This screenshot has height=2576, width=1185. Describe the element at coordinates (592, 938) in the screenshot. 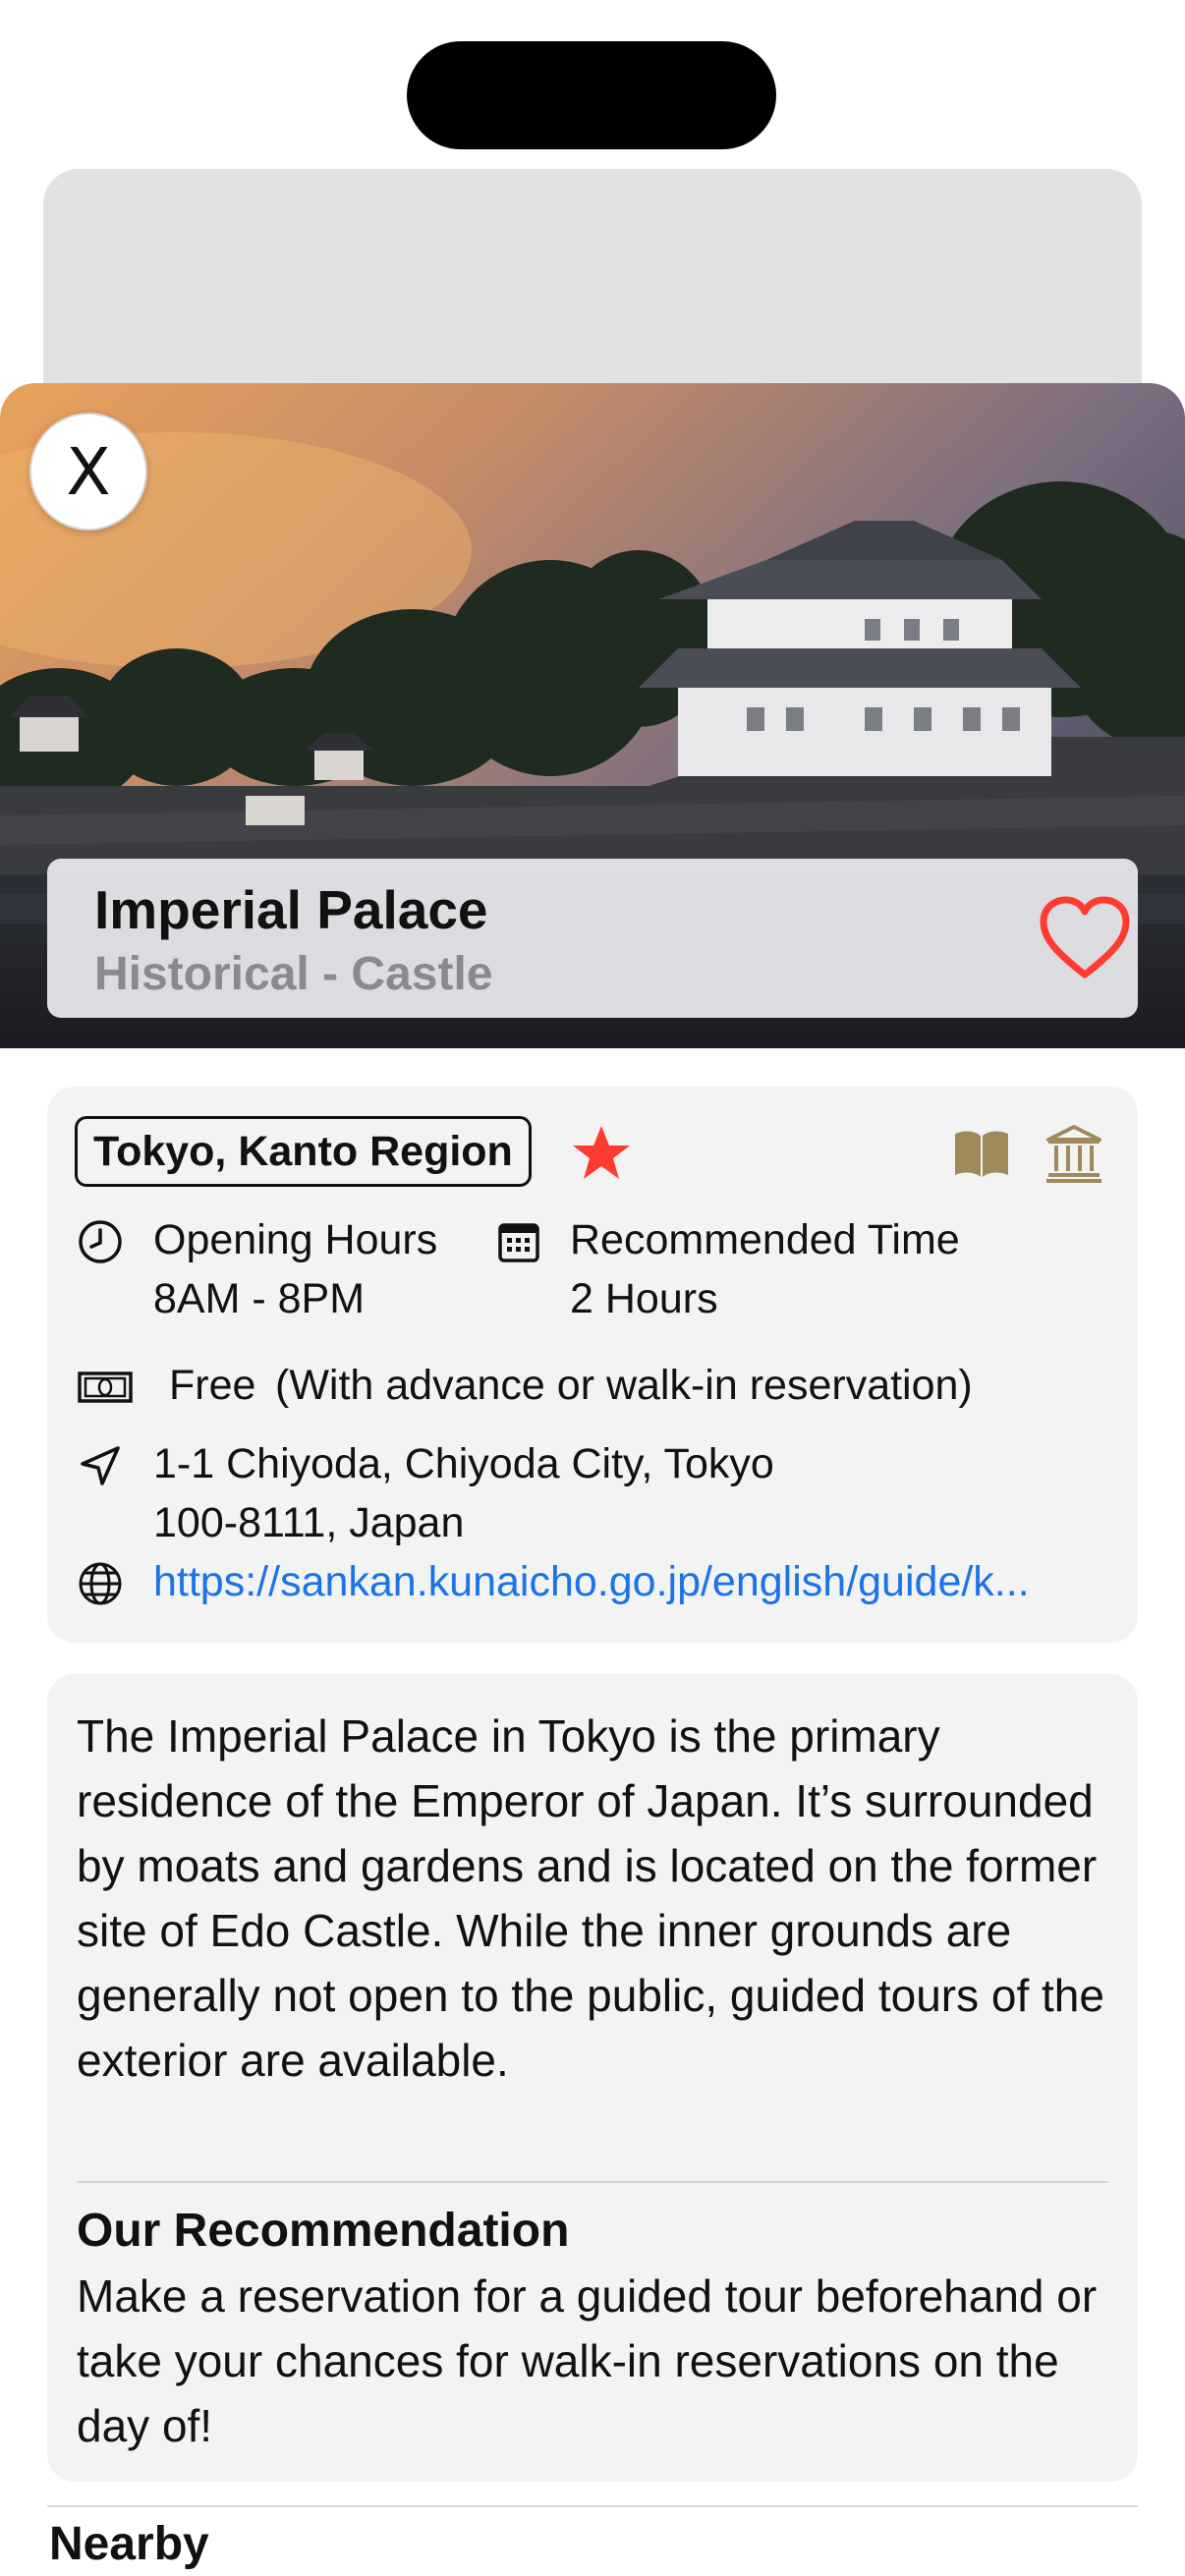

I see `place-title-bar: Imperial Palace Historical - Castle` at that location.